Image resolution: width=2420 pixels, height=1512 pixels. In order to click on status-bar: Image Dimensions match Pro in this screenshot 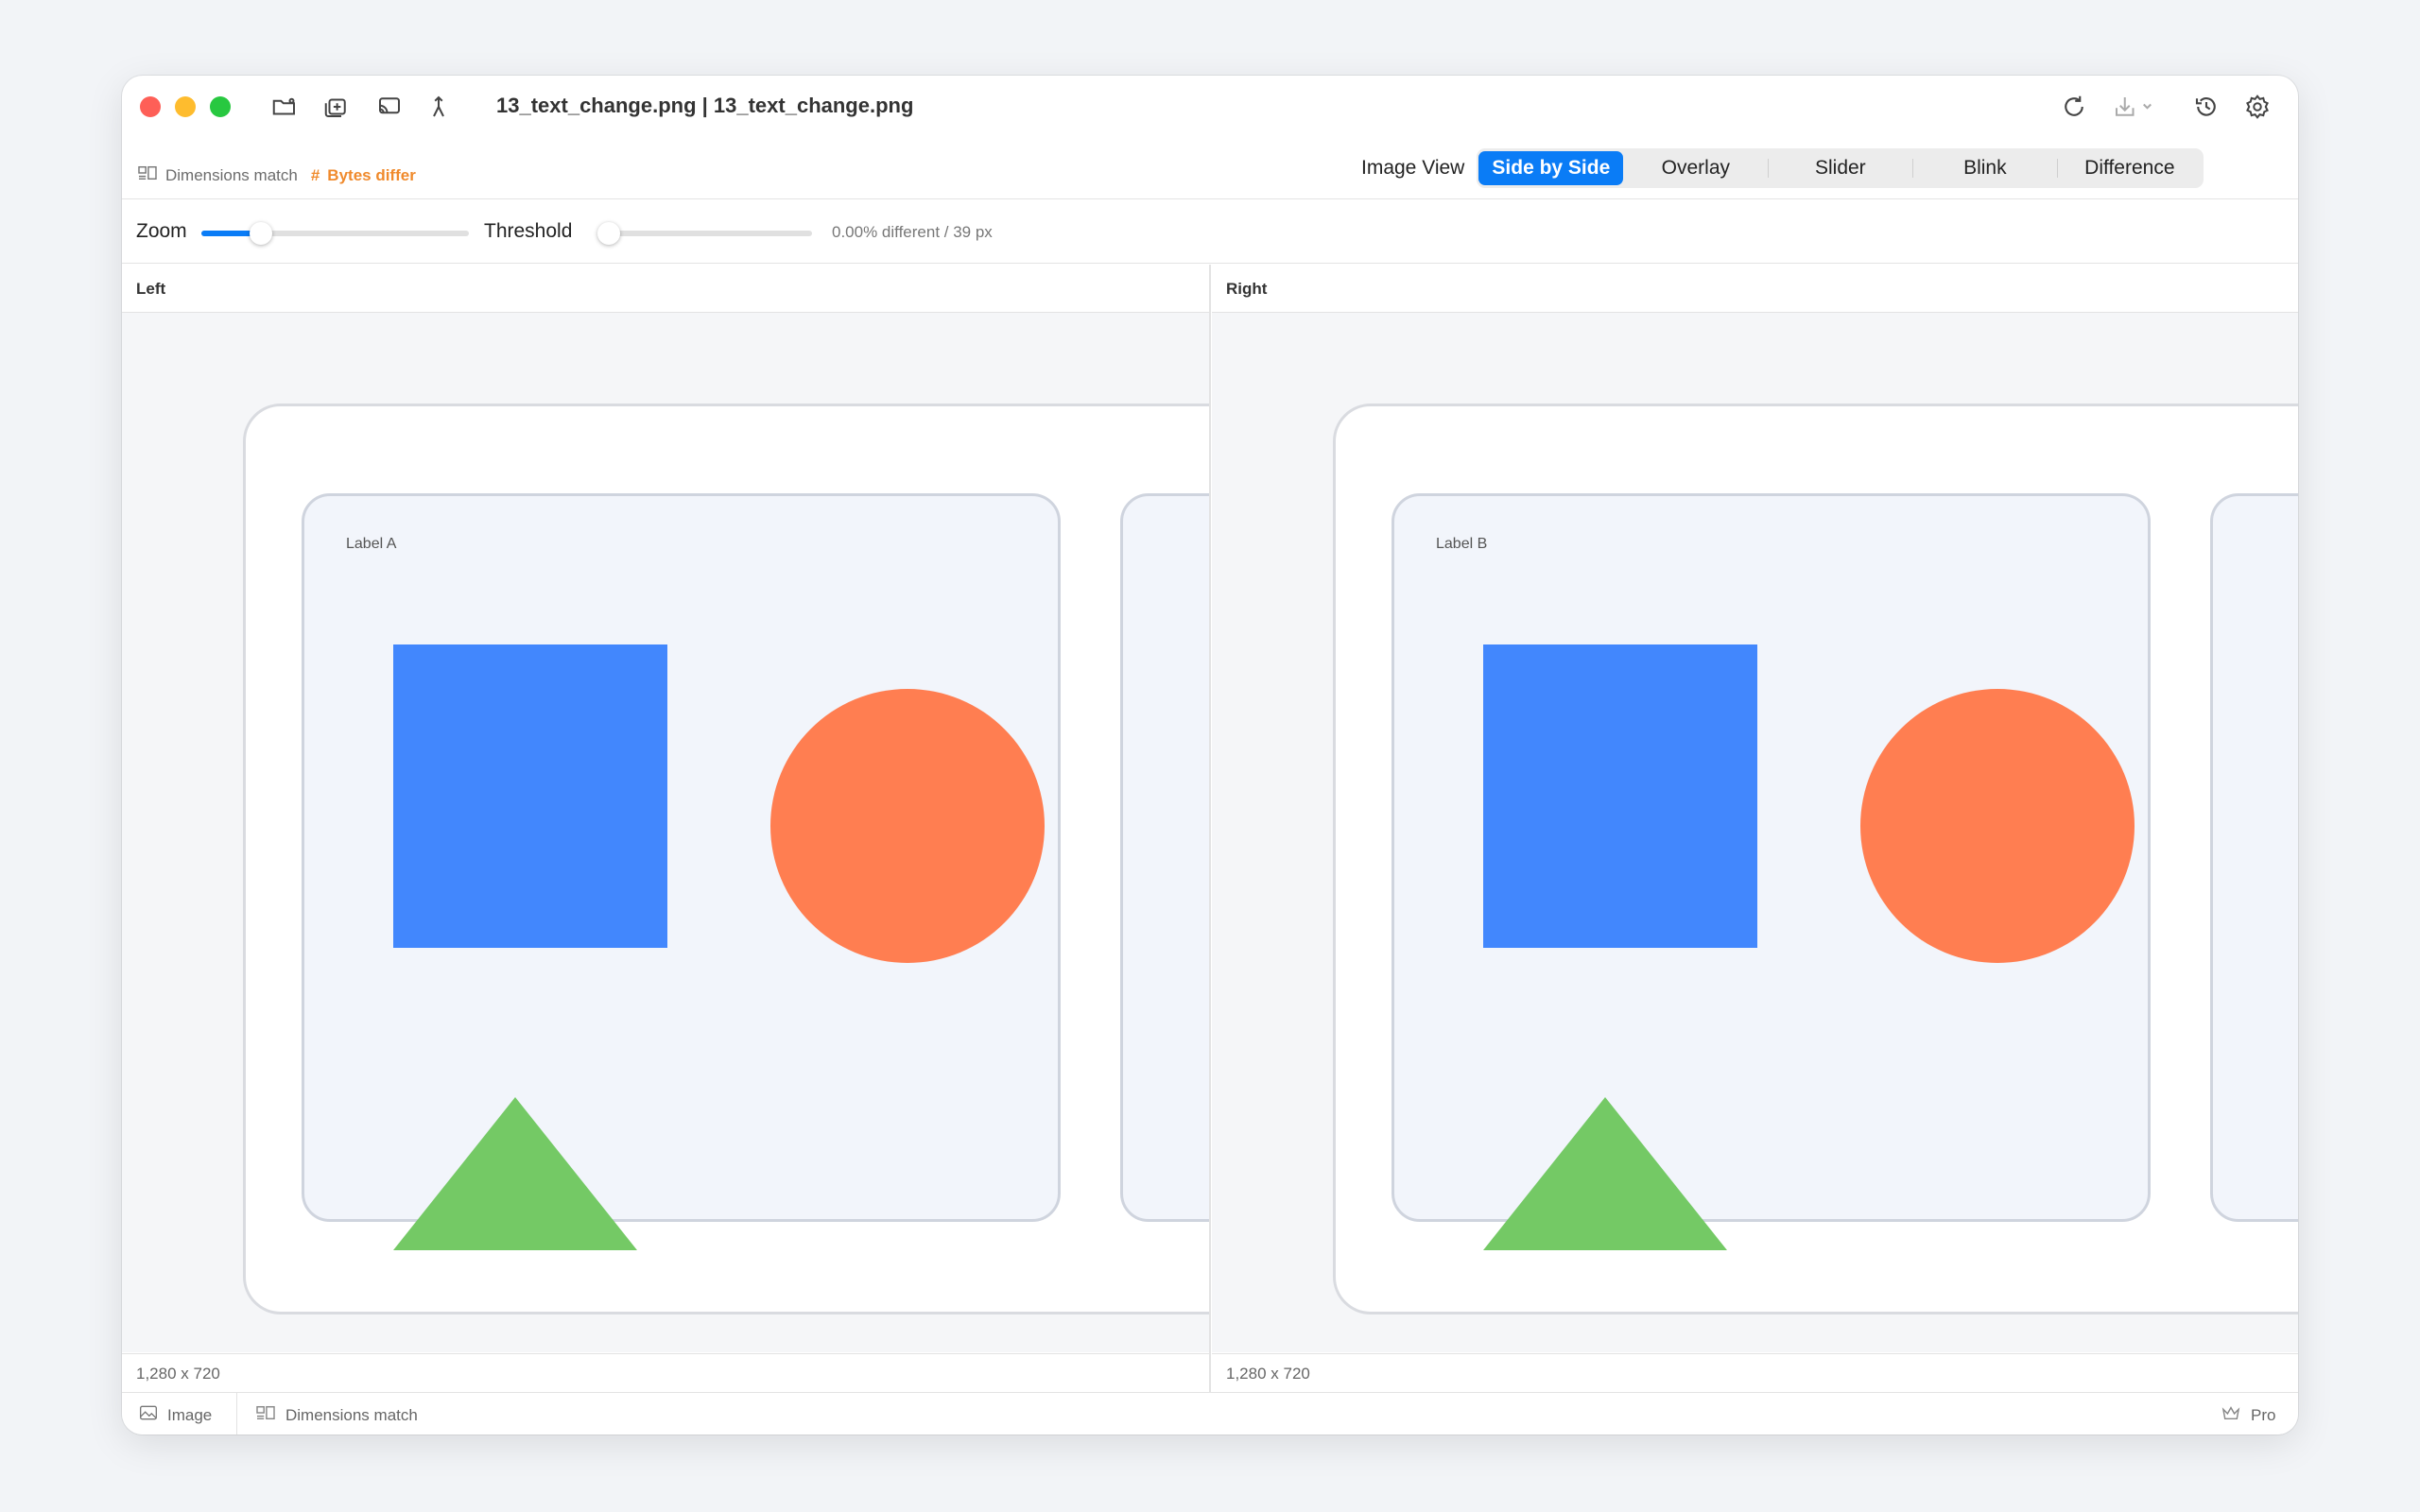, I will do `click(1210, 1413)`.